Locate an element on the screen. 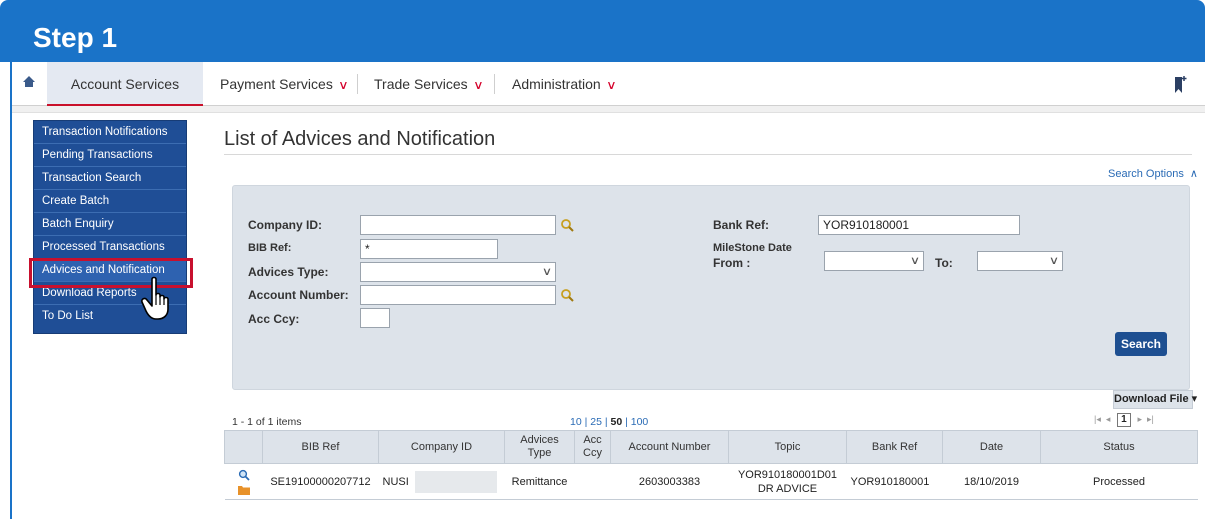 The width and height of the screenshot is (1205, 519). nav-tab-label: Account Services is located at coordinates (125, 84).